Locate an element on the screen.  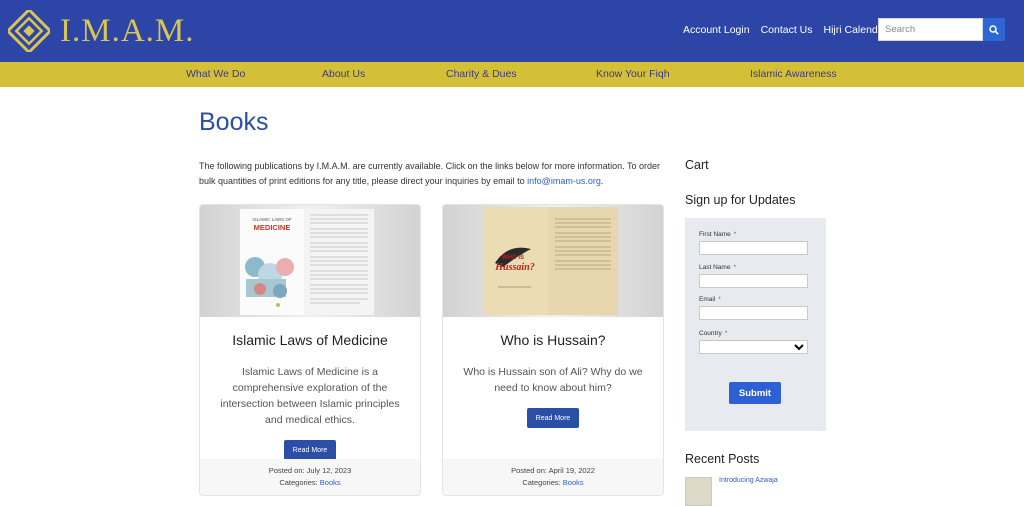
page-title: Books is located at coordinates (234, 122).